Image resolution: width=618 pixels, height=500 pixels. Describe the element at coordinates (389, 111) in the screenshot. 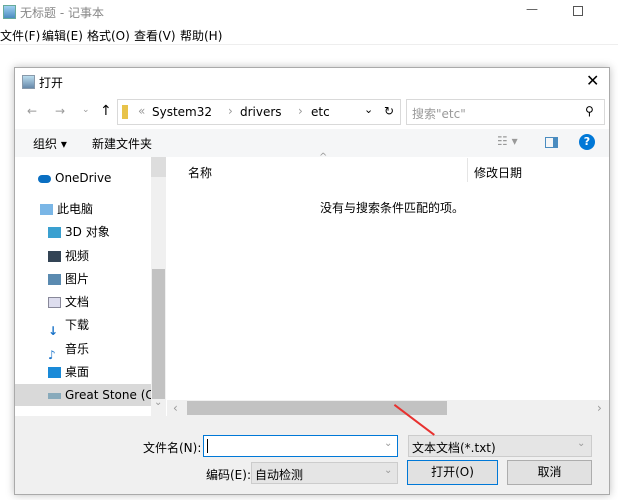

I see `refresh-icon: ↻` at that location.